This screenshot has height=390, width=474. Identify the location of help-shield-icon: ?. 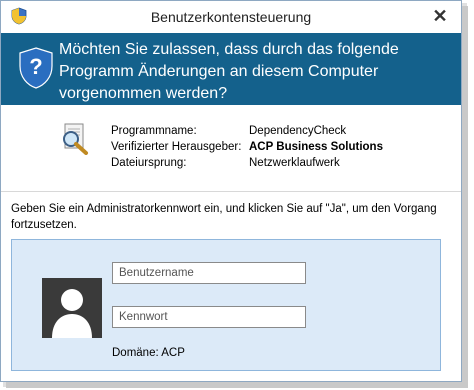
(36, 68).